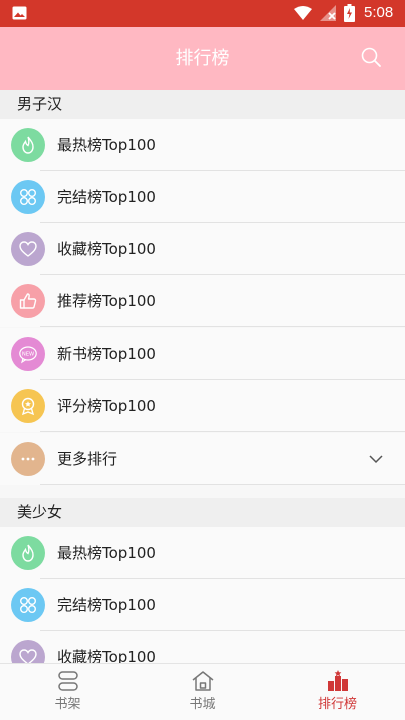 The width and height of the screenshot is (405, 720). I want to click on more-icon, so click(28, 459).